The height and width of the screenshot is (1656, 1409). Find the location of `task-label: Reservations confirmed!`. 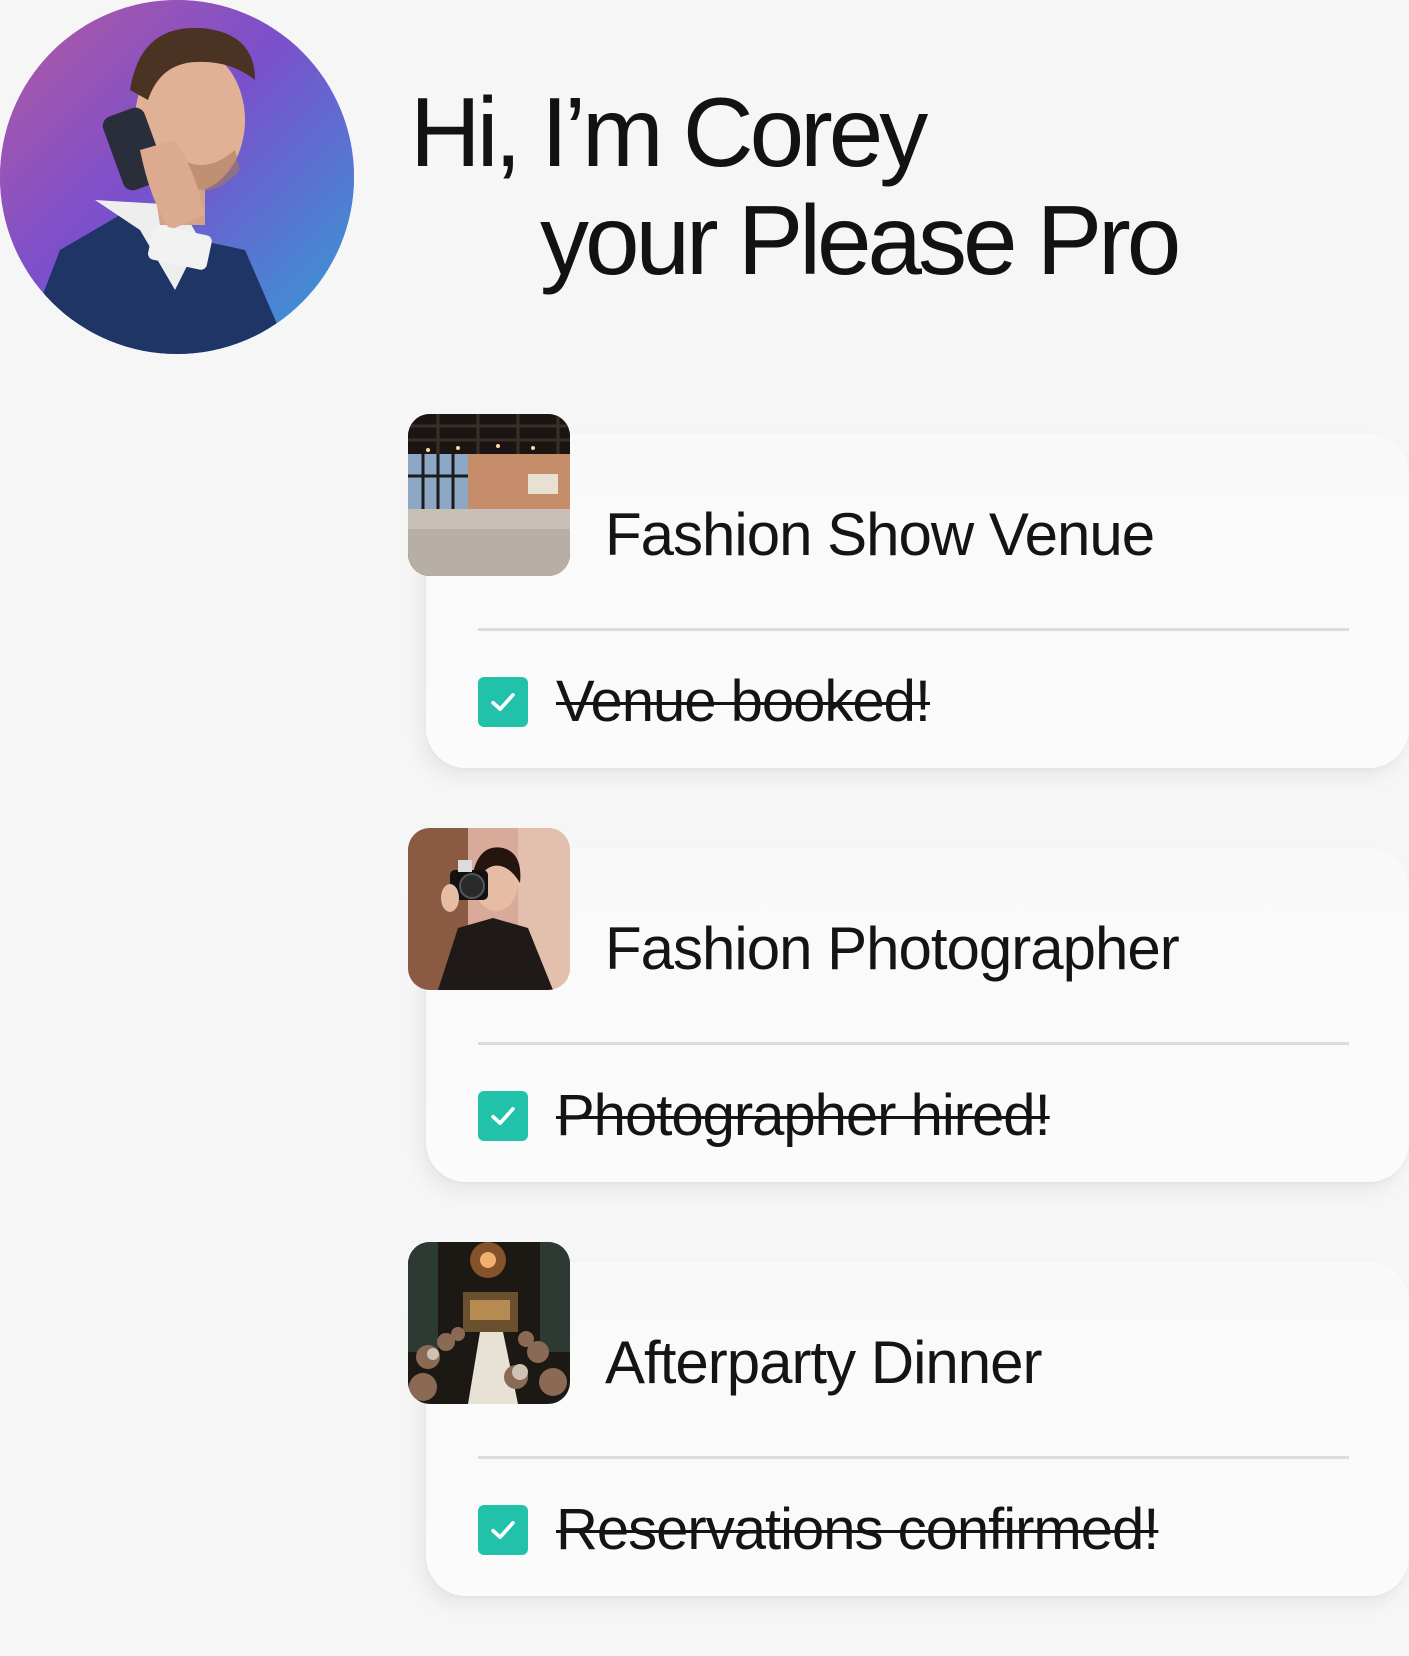

task-label: Reservations confirmed! is located at coordinates (857, 1529).